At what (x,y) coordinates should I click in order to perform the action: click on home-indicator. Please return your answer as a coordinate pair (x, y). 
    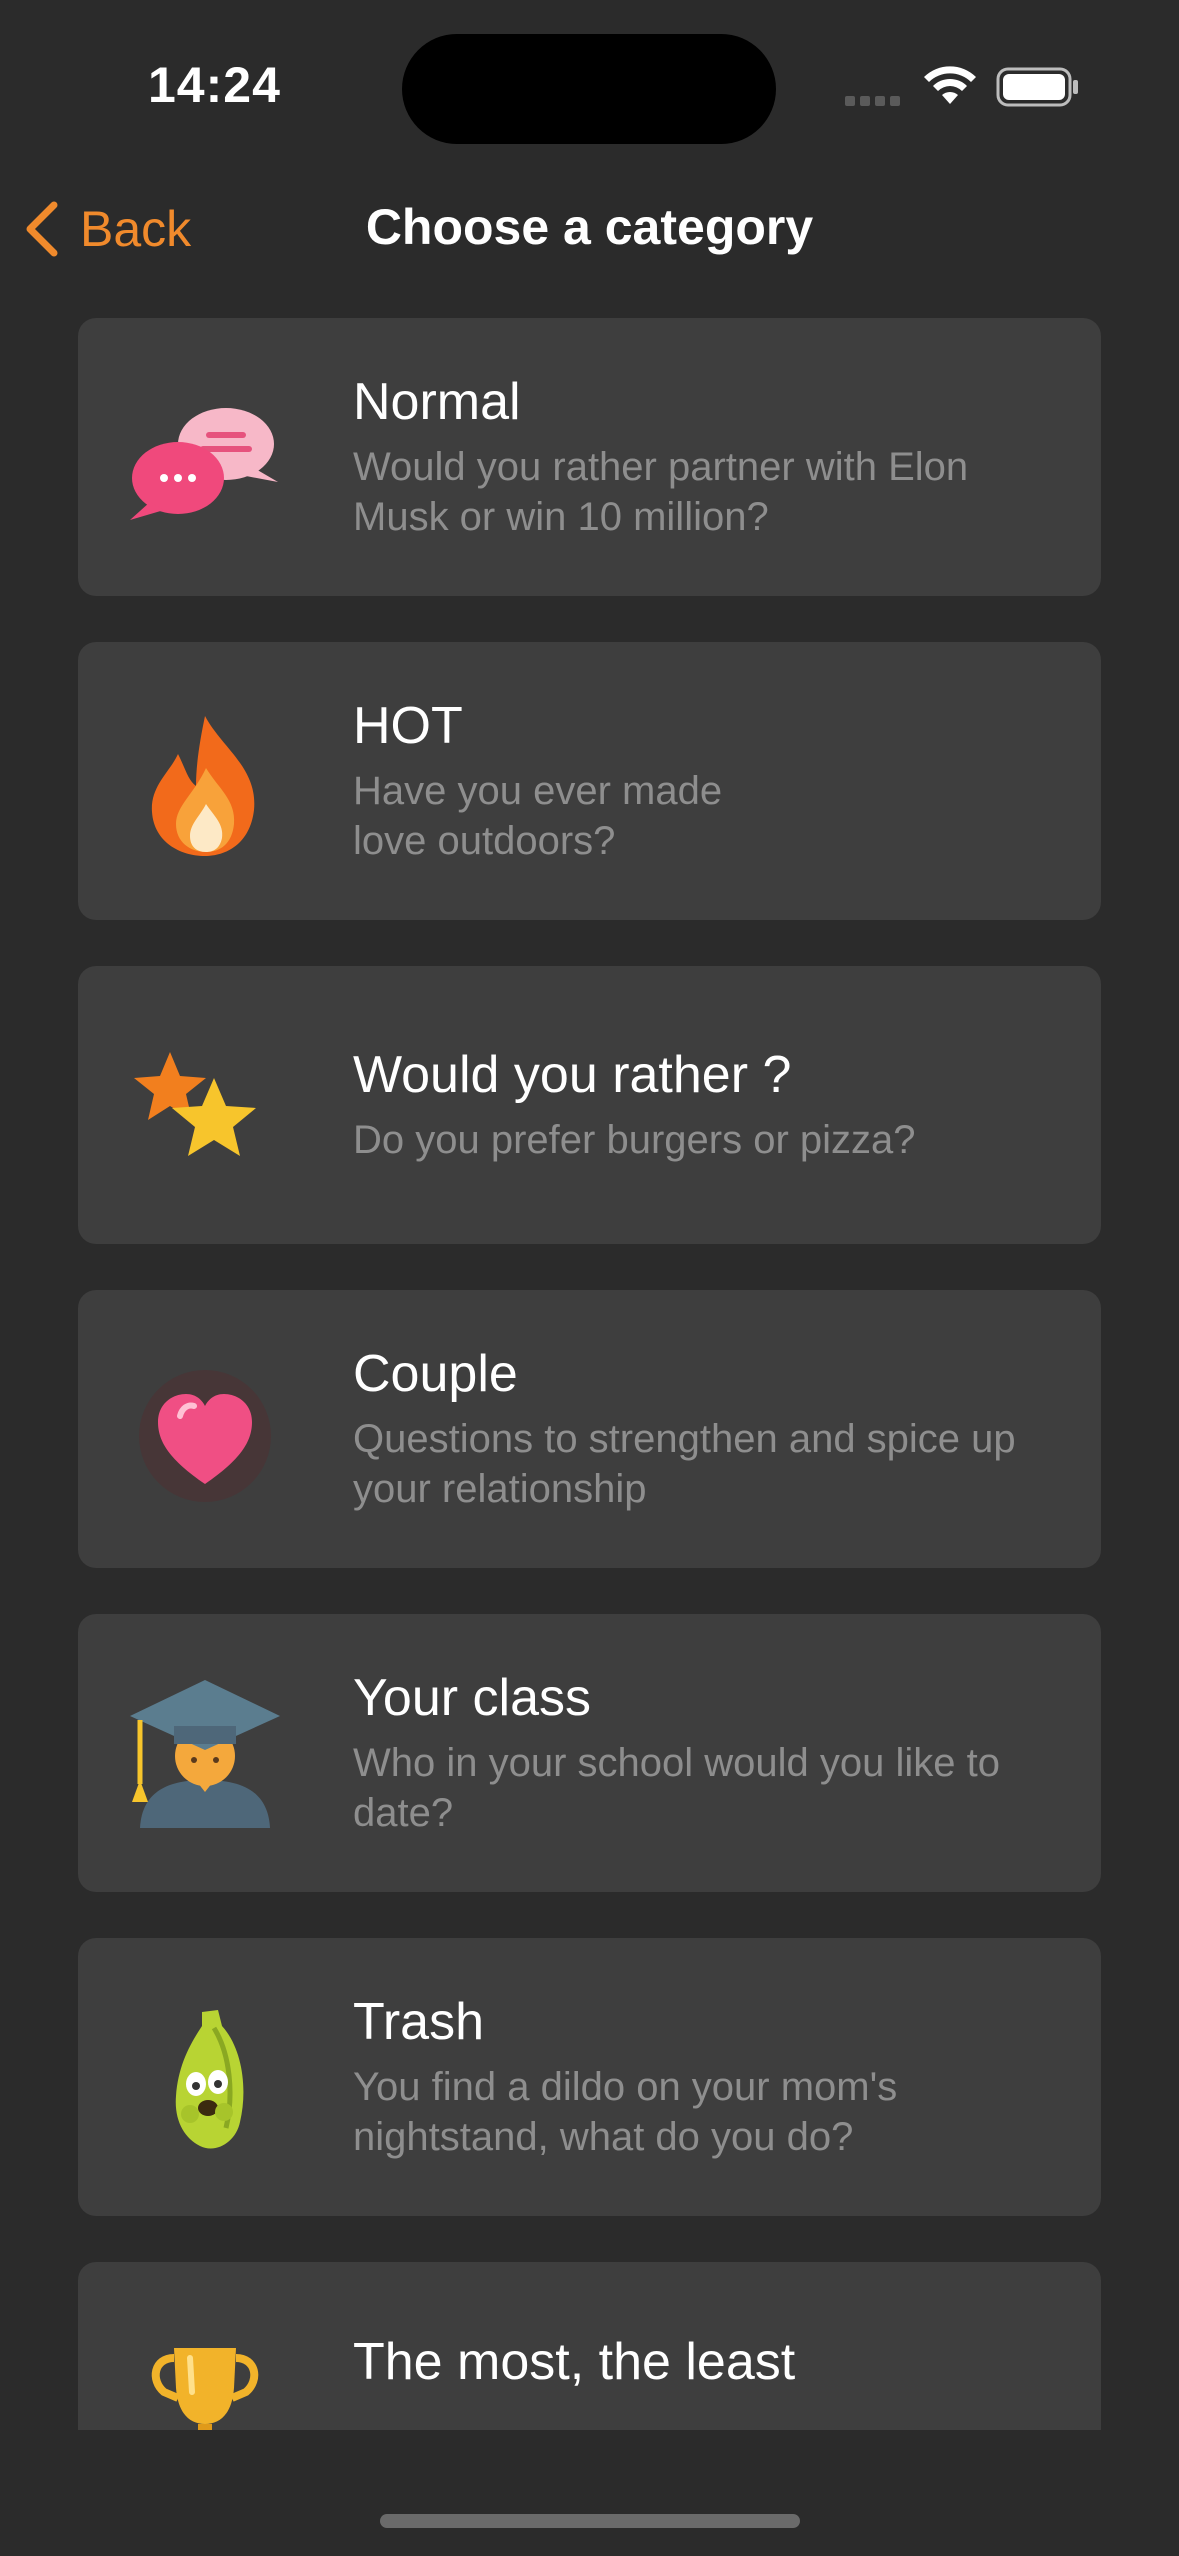
    Looking at the image, I should click on (590, 2521).